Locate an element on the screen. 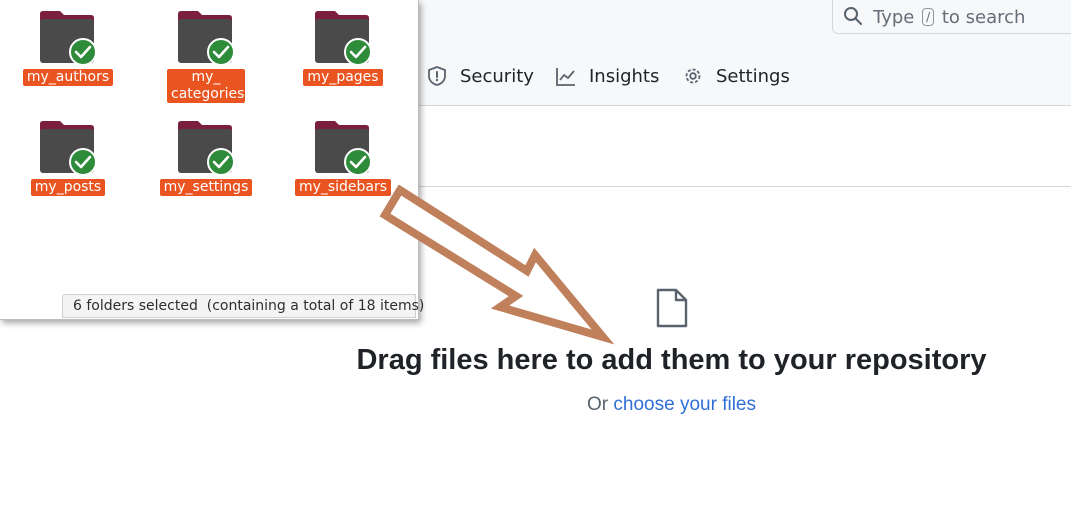 Image resolution: width=1071 pixels, height=525 pixels. folder-my-authors: my_authors is located at coordinates (68, 48).